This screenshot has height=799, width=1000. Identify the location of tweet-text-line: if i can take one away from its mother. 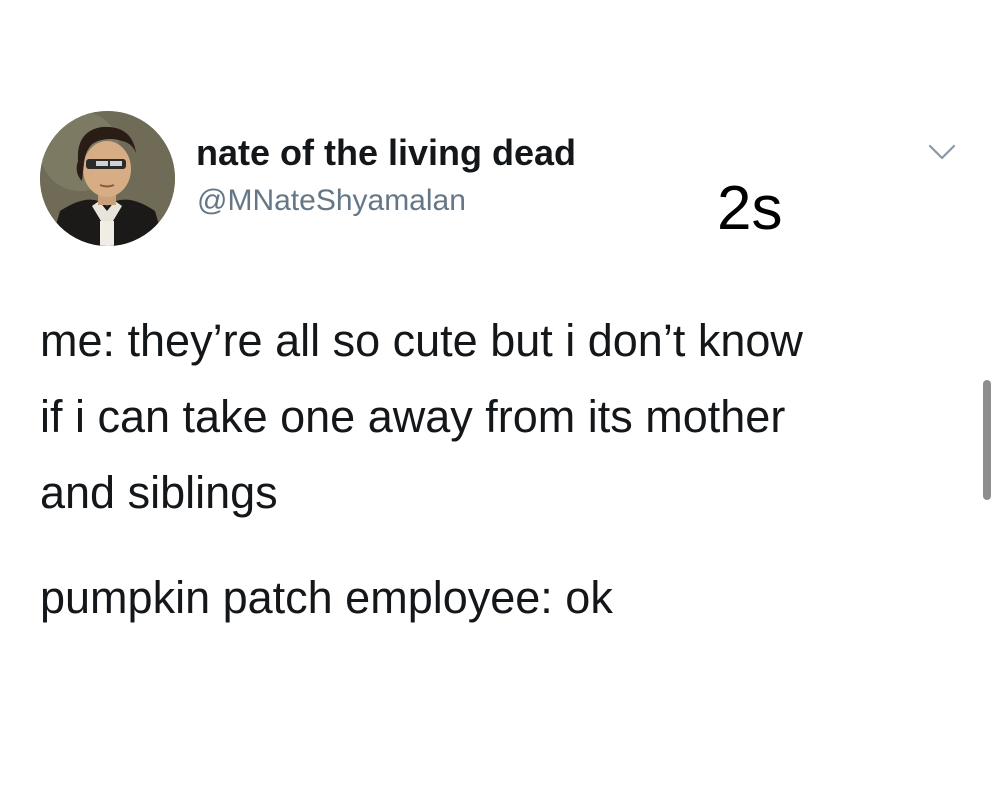
(413, 416).